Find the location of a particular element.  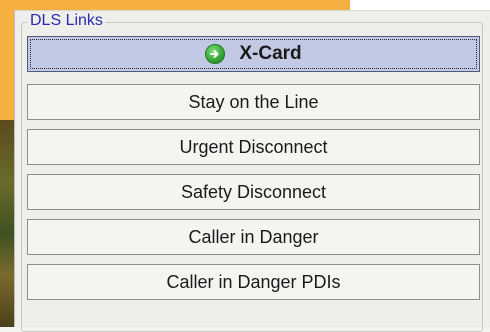

stay-on-the-line-label: Stay on the Line is located at coordinates (253, 101).